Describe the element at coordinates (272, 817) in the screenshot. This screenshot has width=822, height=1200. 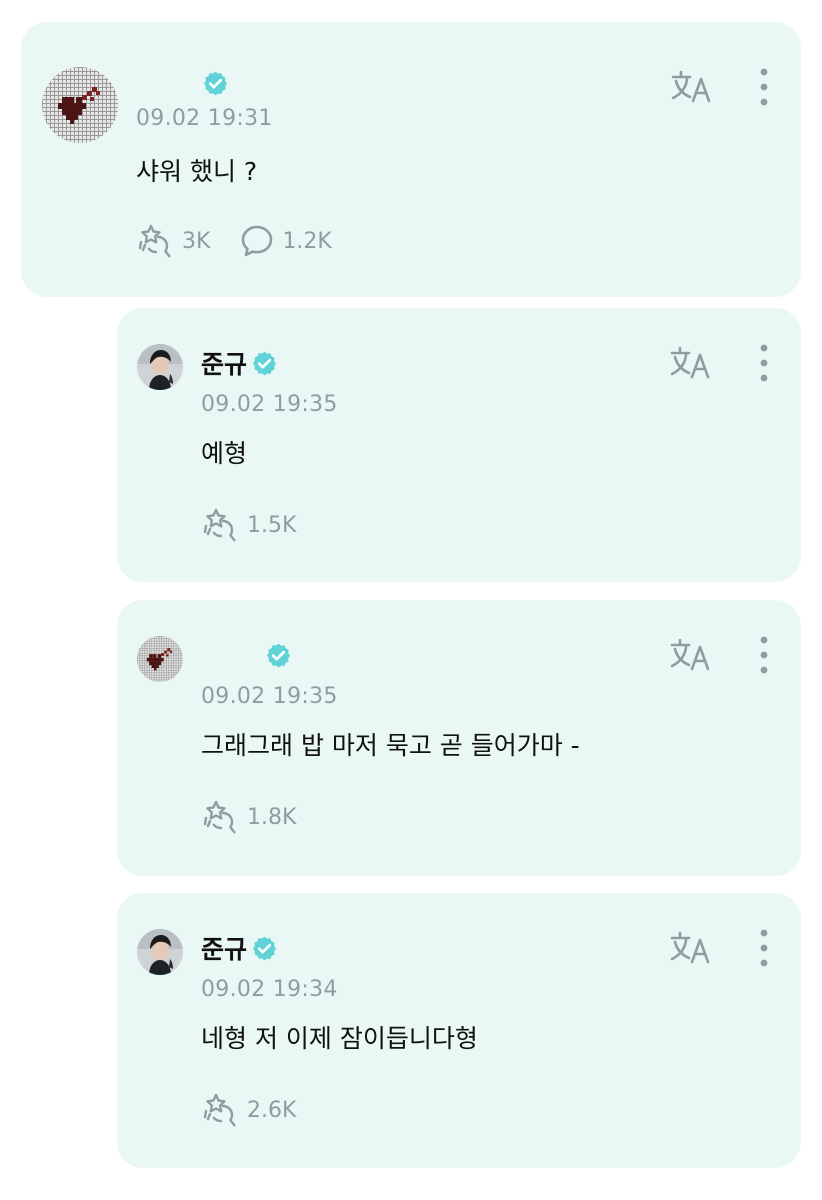
I see `reaction-count: 1.8K` at that location.